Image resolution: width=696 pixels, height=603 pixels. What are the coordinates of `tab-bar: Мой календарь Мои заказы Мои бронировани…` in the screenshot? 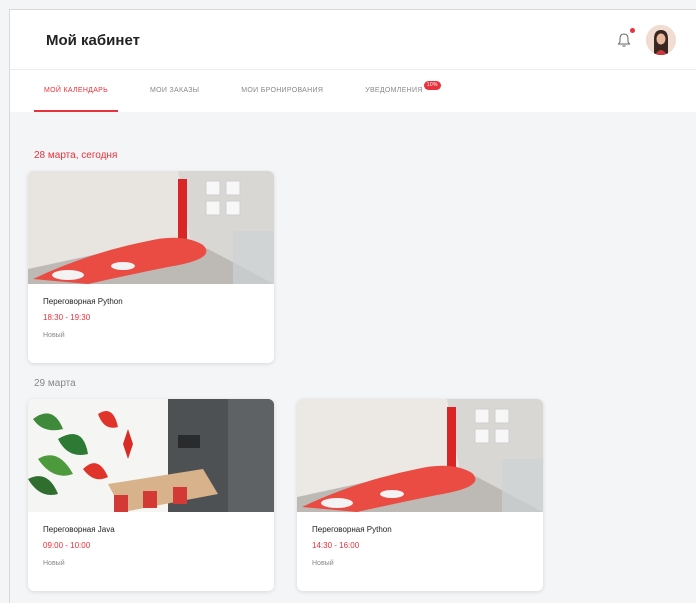 It's located at (244, 96).